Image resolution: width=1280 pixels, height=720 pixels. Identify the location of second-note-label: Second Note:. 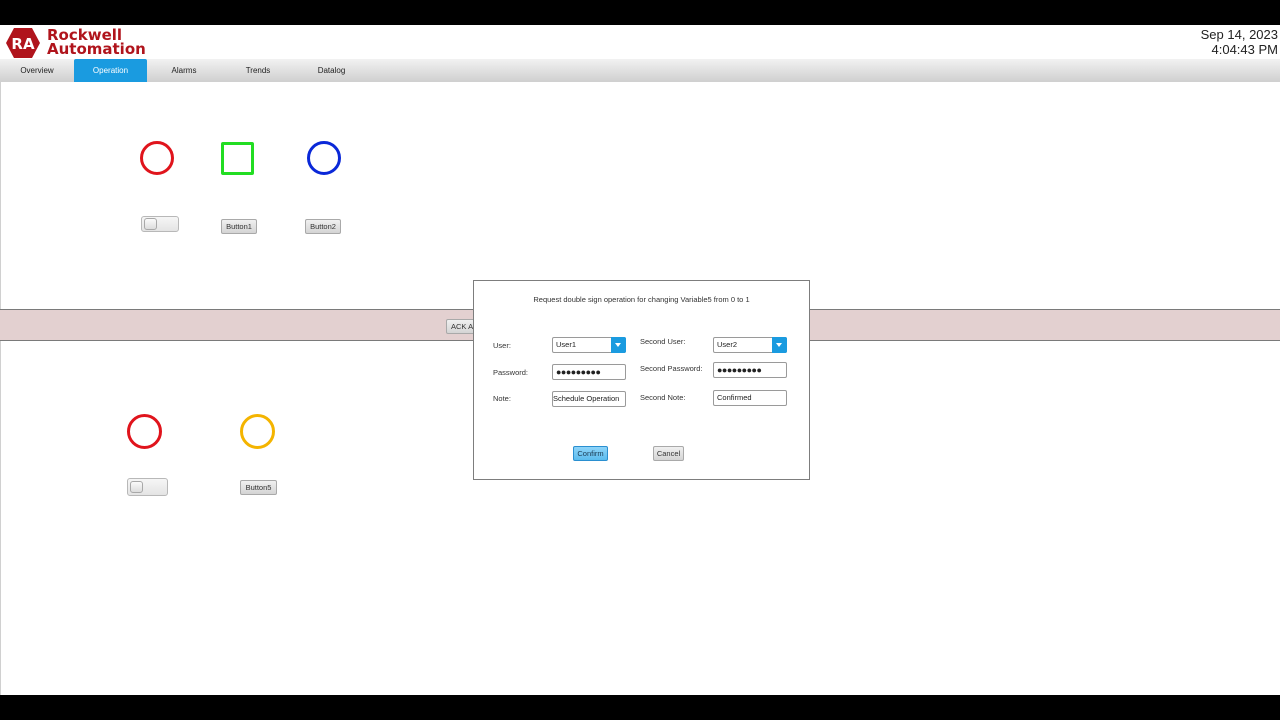
(663, 397).